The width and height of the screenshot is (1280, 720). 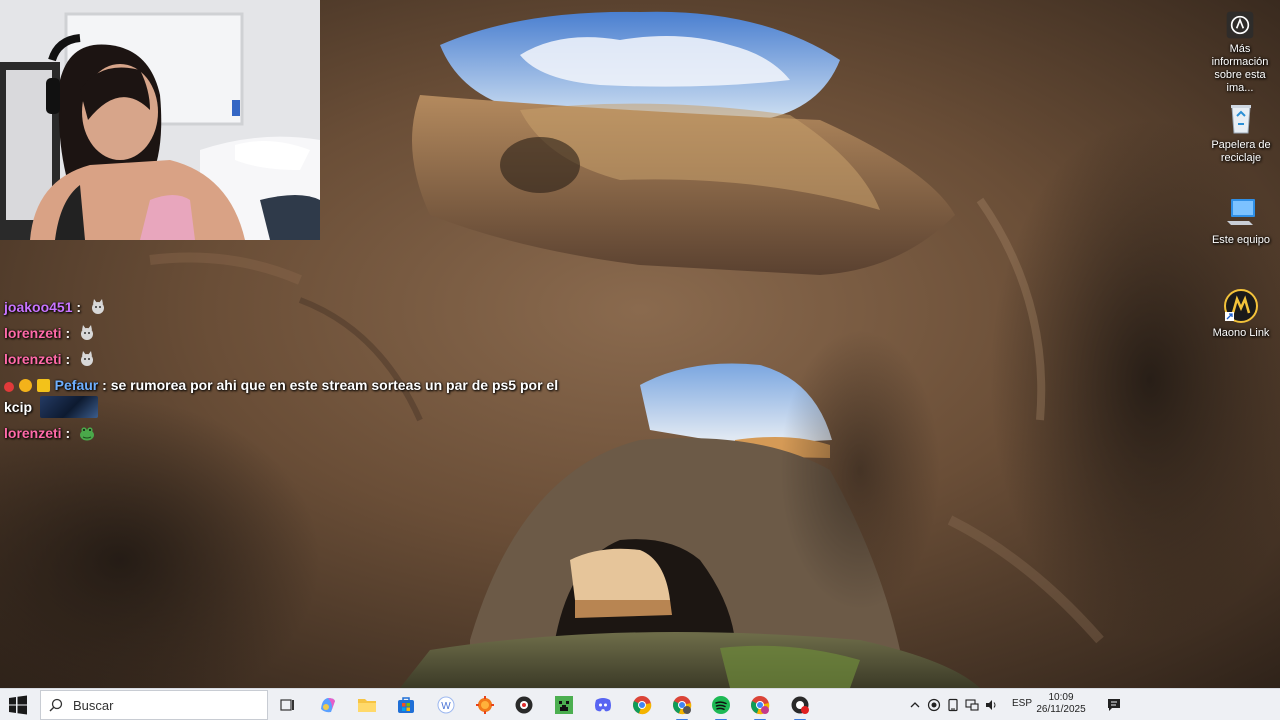 What do you see at coordinates (1241, 119) in the screenshot?
I see `recycle-bin-icon` at bounding box center [1241, 119].